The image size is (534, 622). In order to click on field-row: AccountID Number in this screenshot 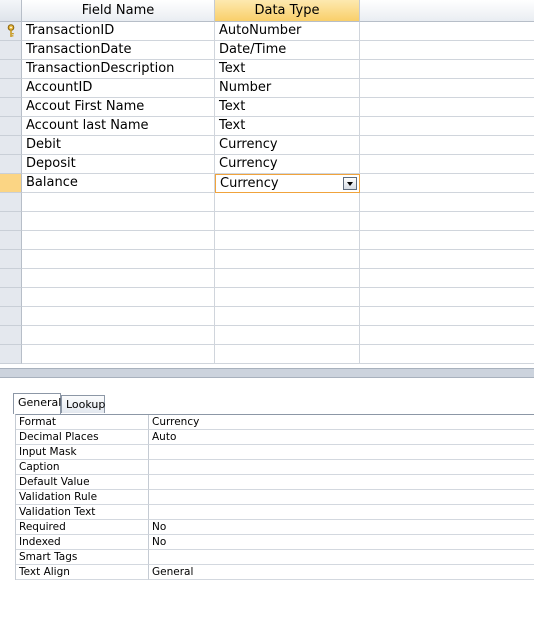, I will do `click(267, 88)`.